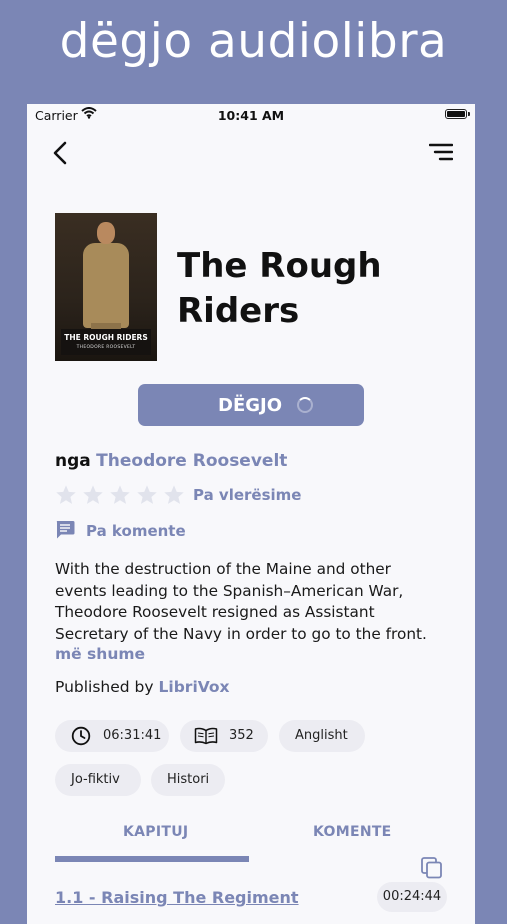  I want to click on category-value: Histori, so click(188, 779).